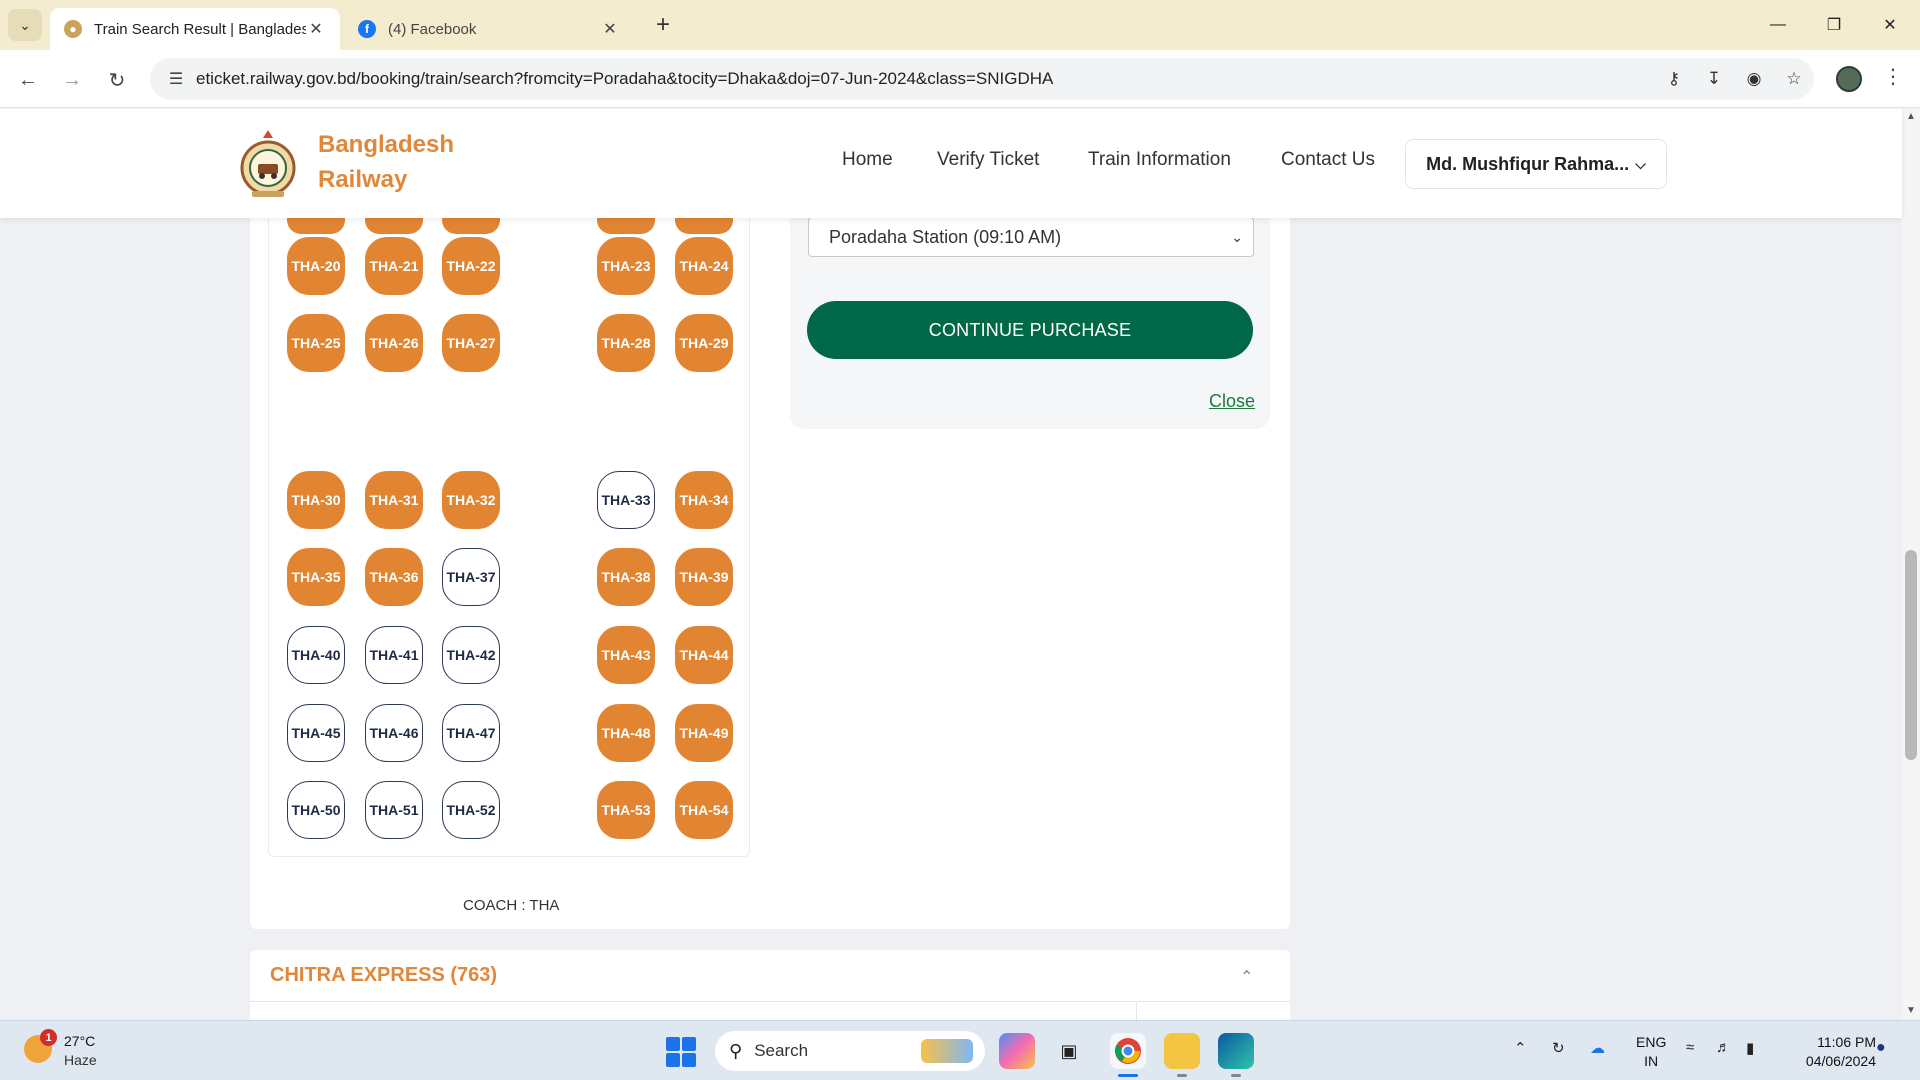  What do you see at coordinates (1236, 1051) in the screenshot?
I see `edge-icon` at bounding box center [1236, 1051].